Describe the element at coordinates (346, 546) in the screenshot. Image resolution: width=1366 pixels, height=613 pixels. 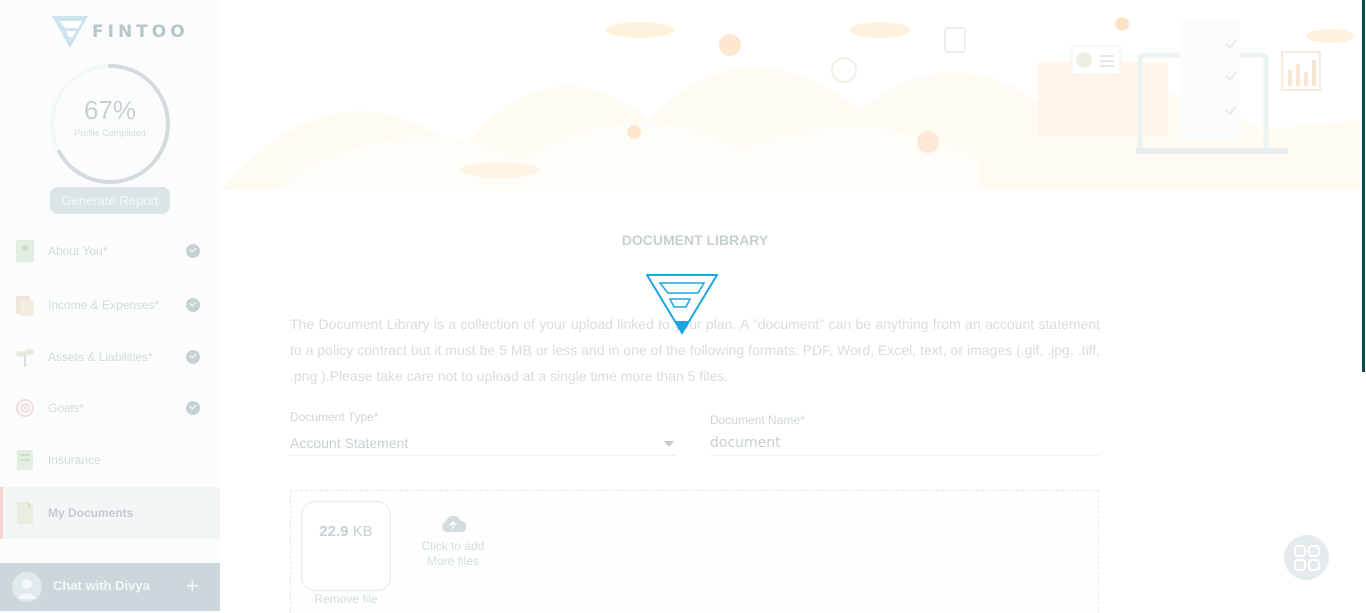
I see `uploaded-file-card` at that location.